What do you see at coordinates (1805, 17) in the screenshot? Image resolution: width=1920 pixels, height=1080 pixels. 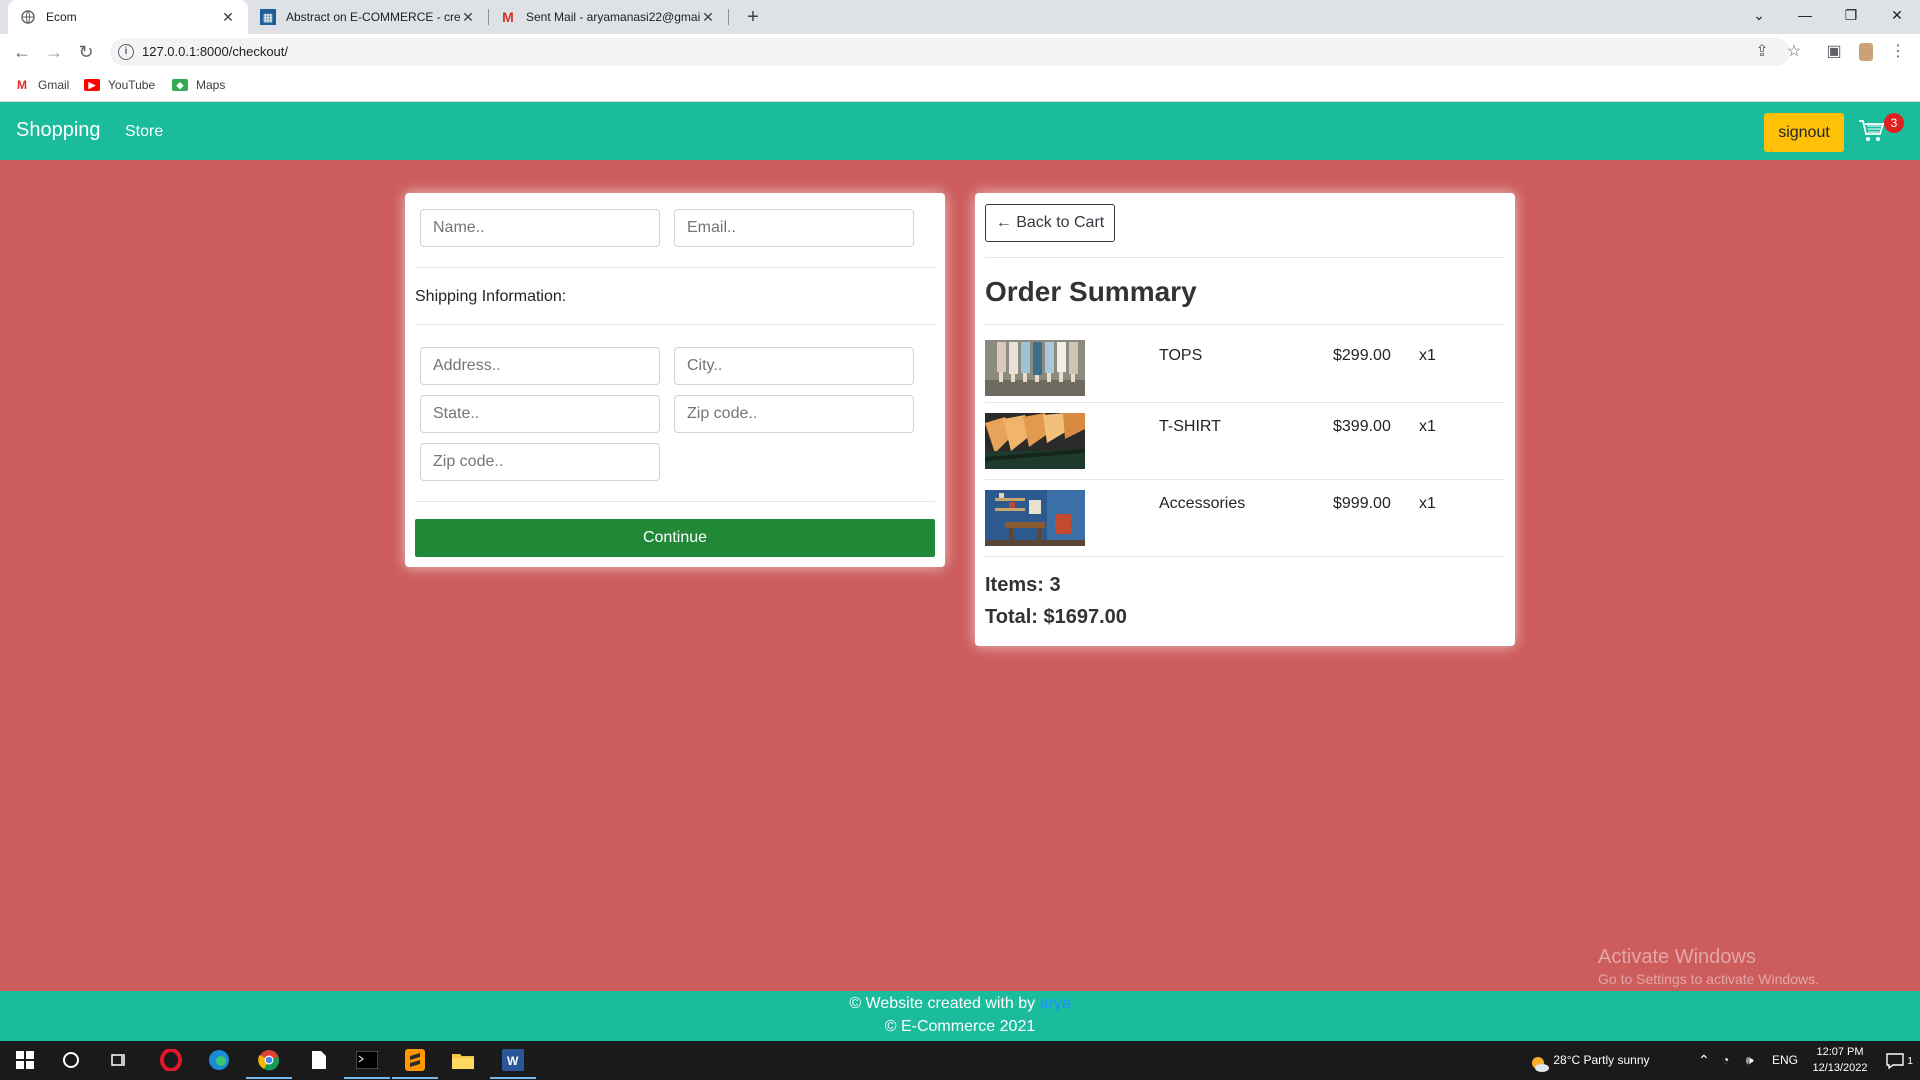 I see `minimize-button: —` at bounding box center [1805, 17].